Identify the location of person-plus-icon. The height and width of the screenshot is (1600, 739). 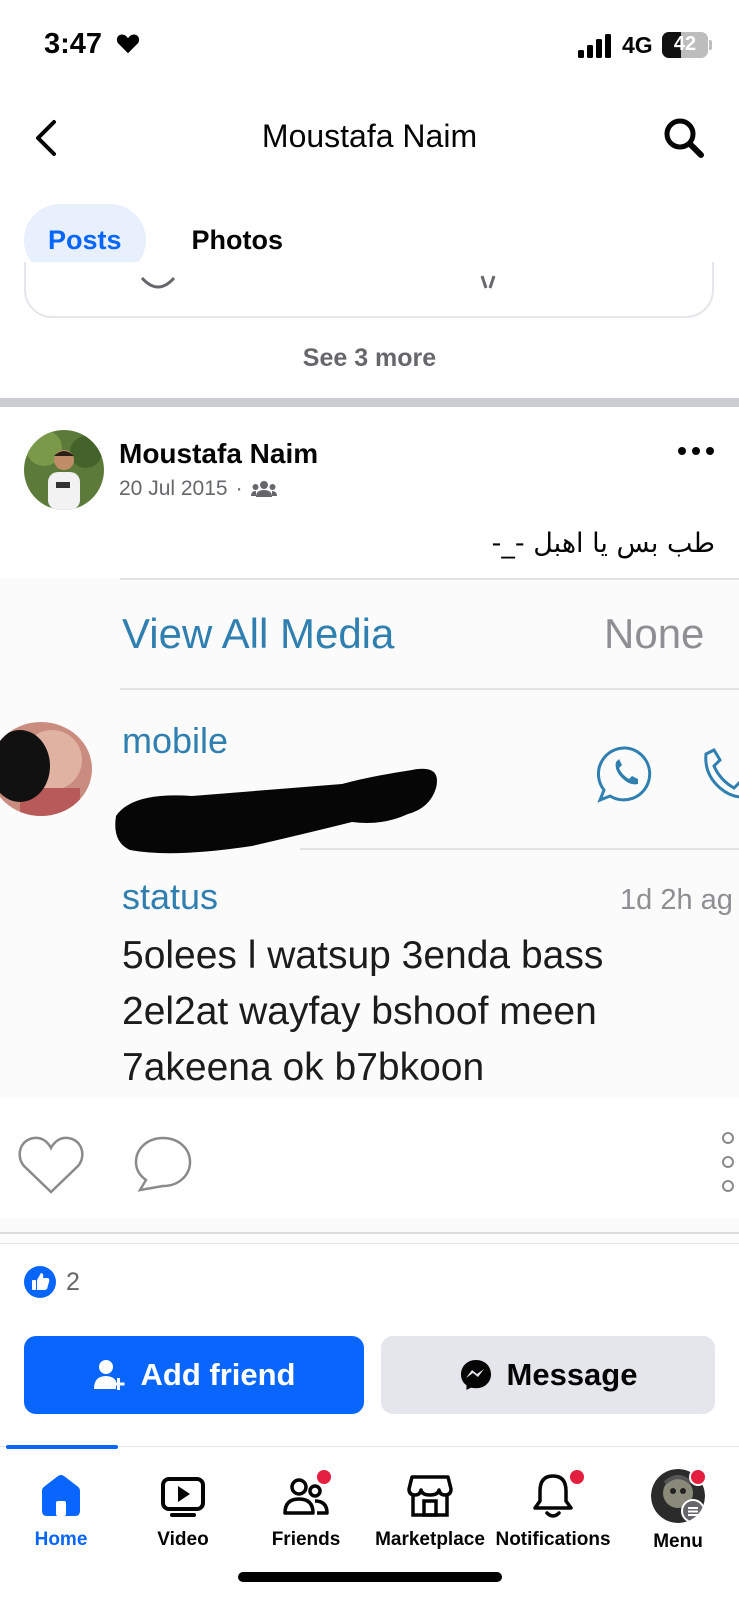
(108, 1375).